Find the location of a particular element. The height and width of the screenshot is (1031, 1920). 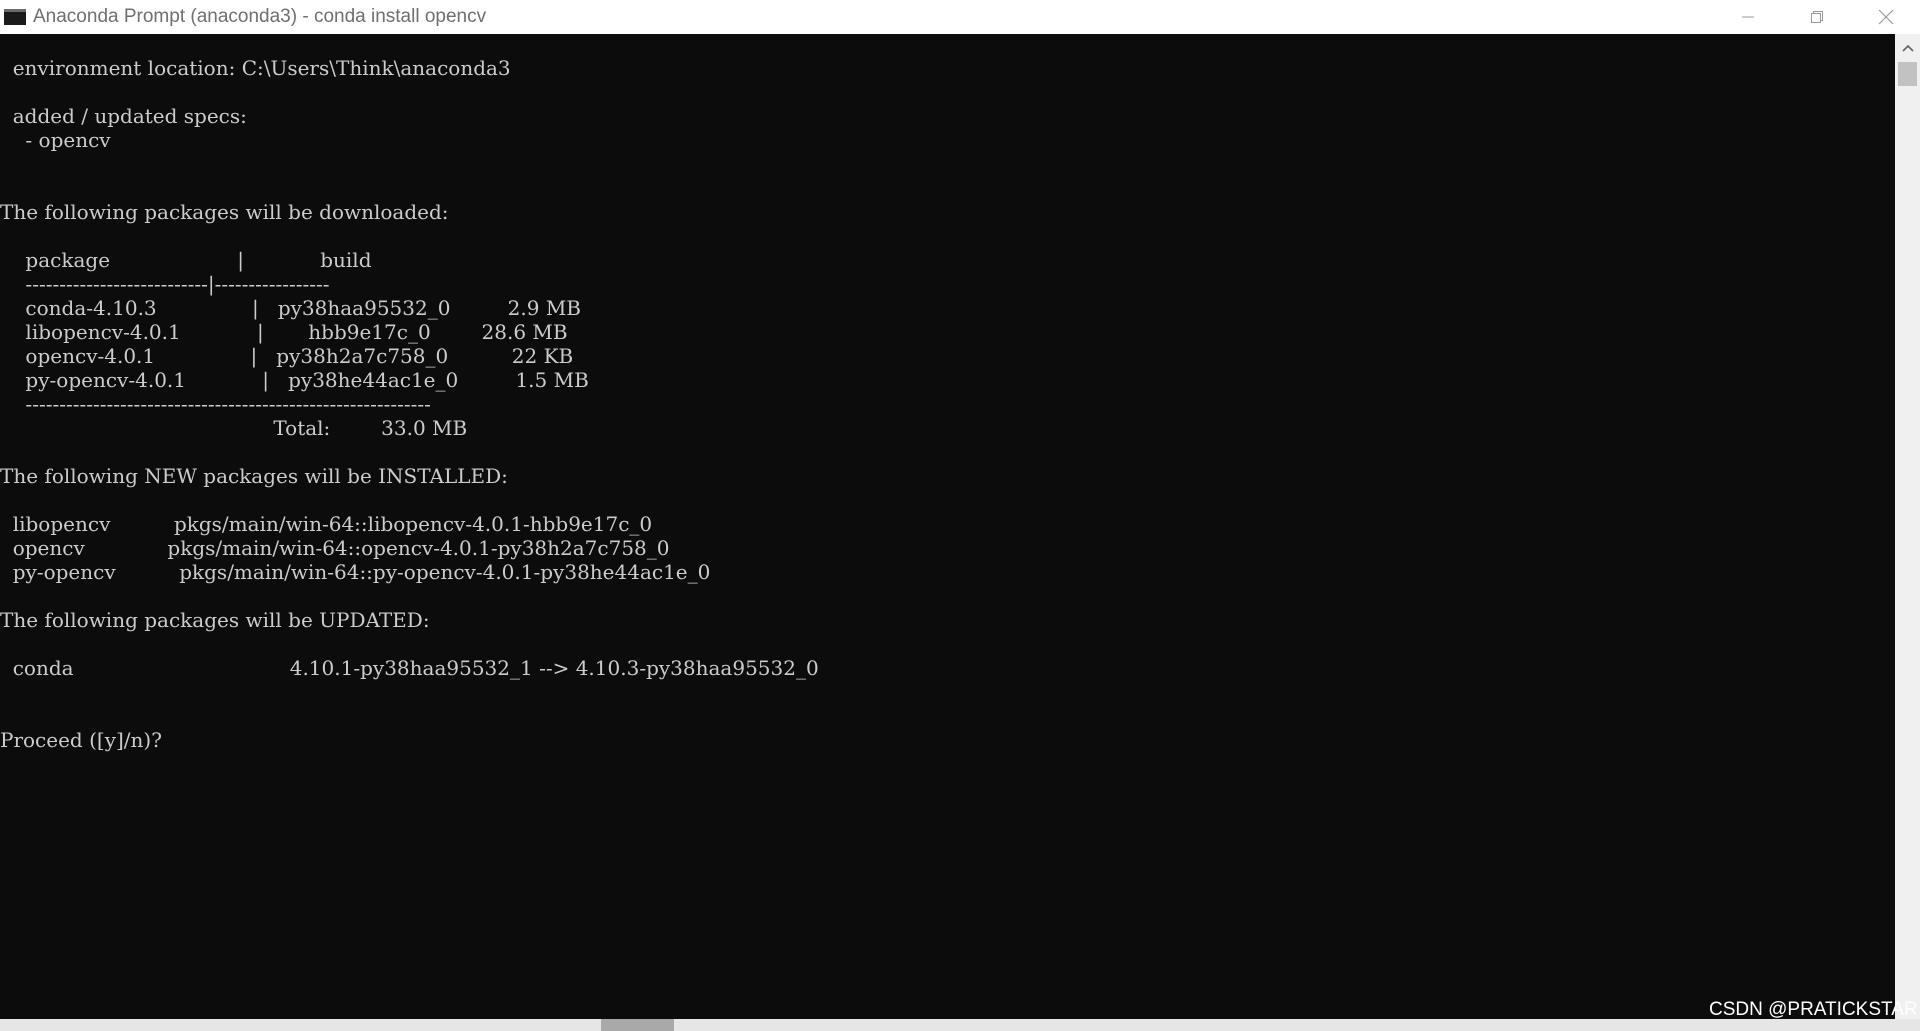

window-controls is located at coordinates (1816, 17).